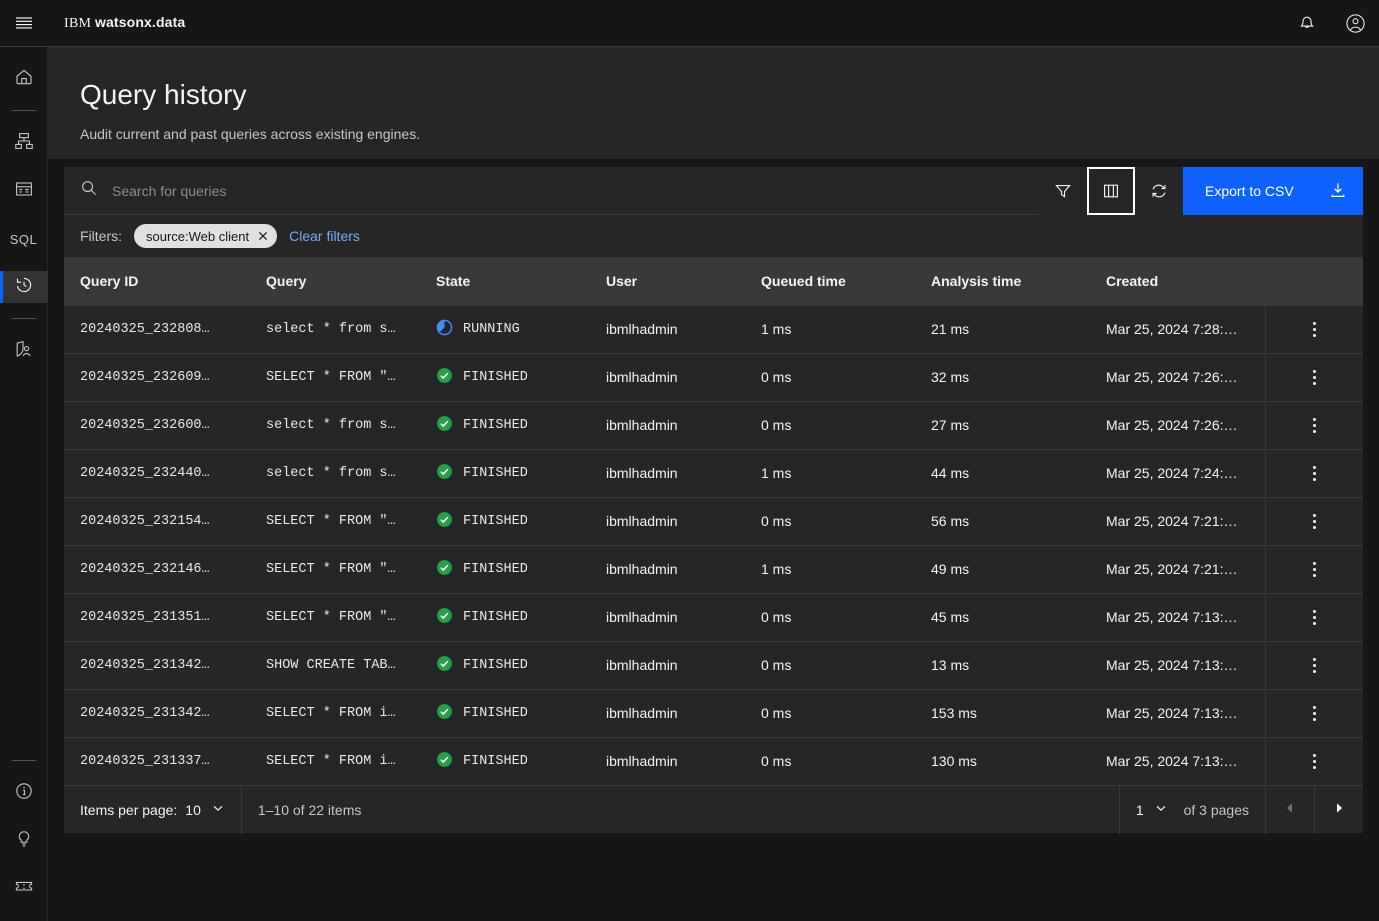 The width and height of the screenshot is (1379, 921). I want to click on sidebar-item-information, so click(24, 793).